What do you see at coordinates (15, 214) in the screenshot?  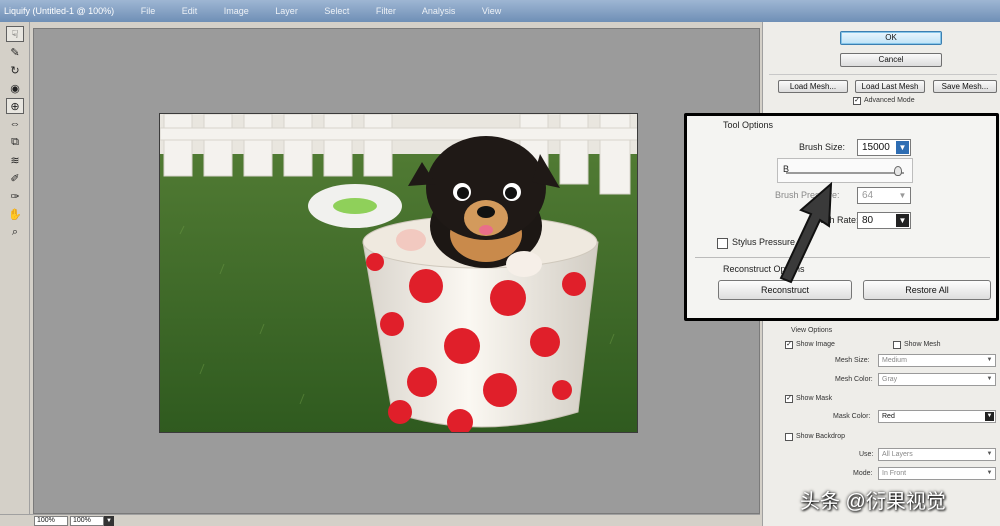 I see `hand-tool: ✋` at bounding box center [15, 214].